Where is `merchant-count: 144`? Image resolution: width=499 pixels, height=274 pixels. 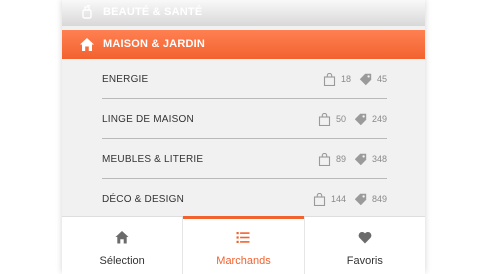
merchant-count: 144 is located at coordinates (338, 199).